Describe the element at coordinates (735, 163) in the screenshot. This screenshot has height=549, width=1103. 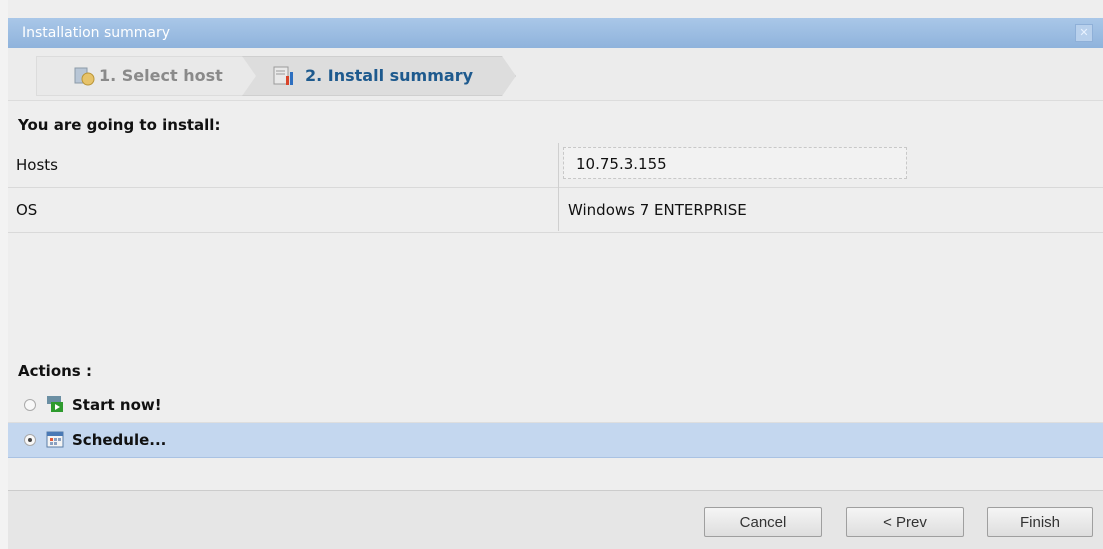
I see `hosts-value-field: 10.75.3.155` at that location.